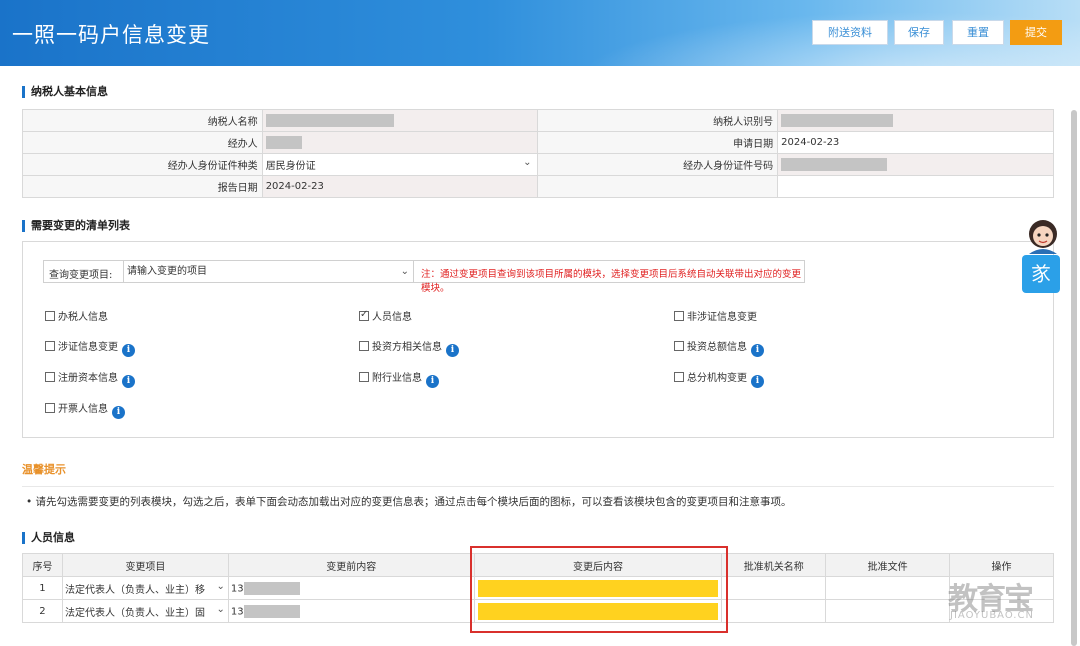 The height and width of the screenshot is (646, 1080). I want to click on apply-date-label: 申请日期, so click(658, 142).